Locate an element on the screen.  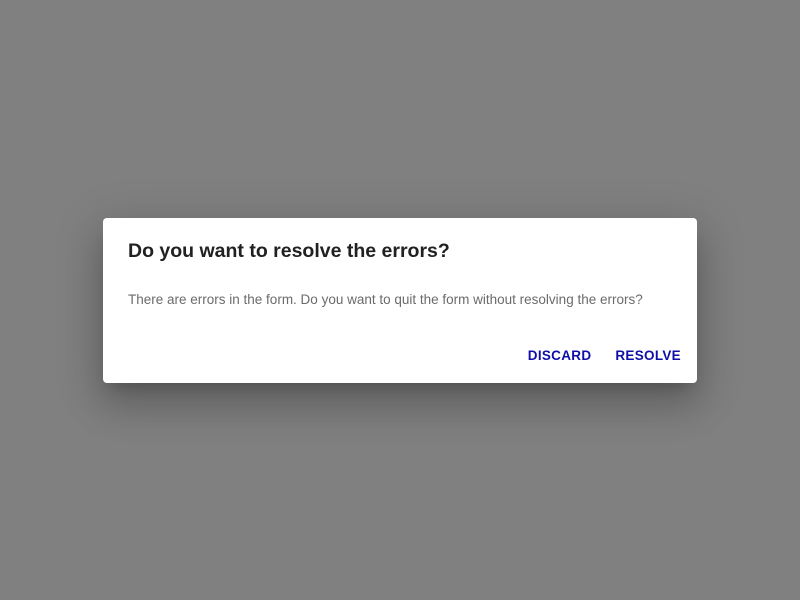
discard-button: DISCARD is located at coordinates (560, 355).